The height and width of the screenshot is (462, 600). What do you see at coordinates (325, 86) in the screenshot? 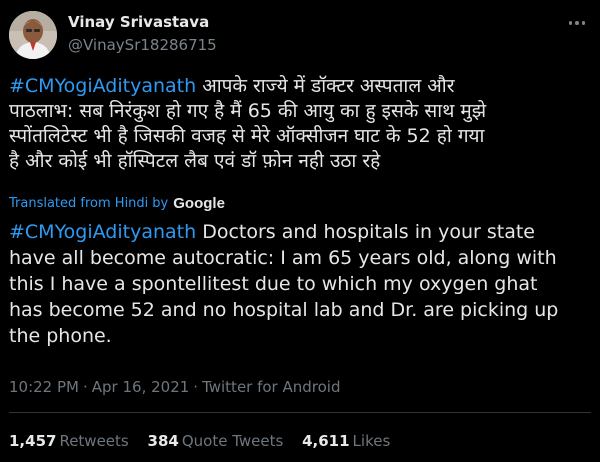
I see `tweet-line-text: आपके राज्ये में डॉक्टर अस्पताल और` at bounding box center [325, 86].